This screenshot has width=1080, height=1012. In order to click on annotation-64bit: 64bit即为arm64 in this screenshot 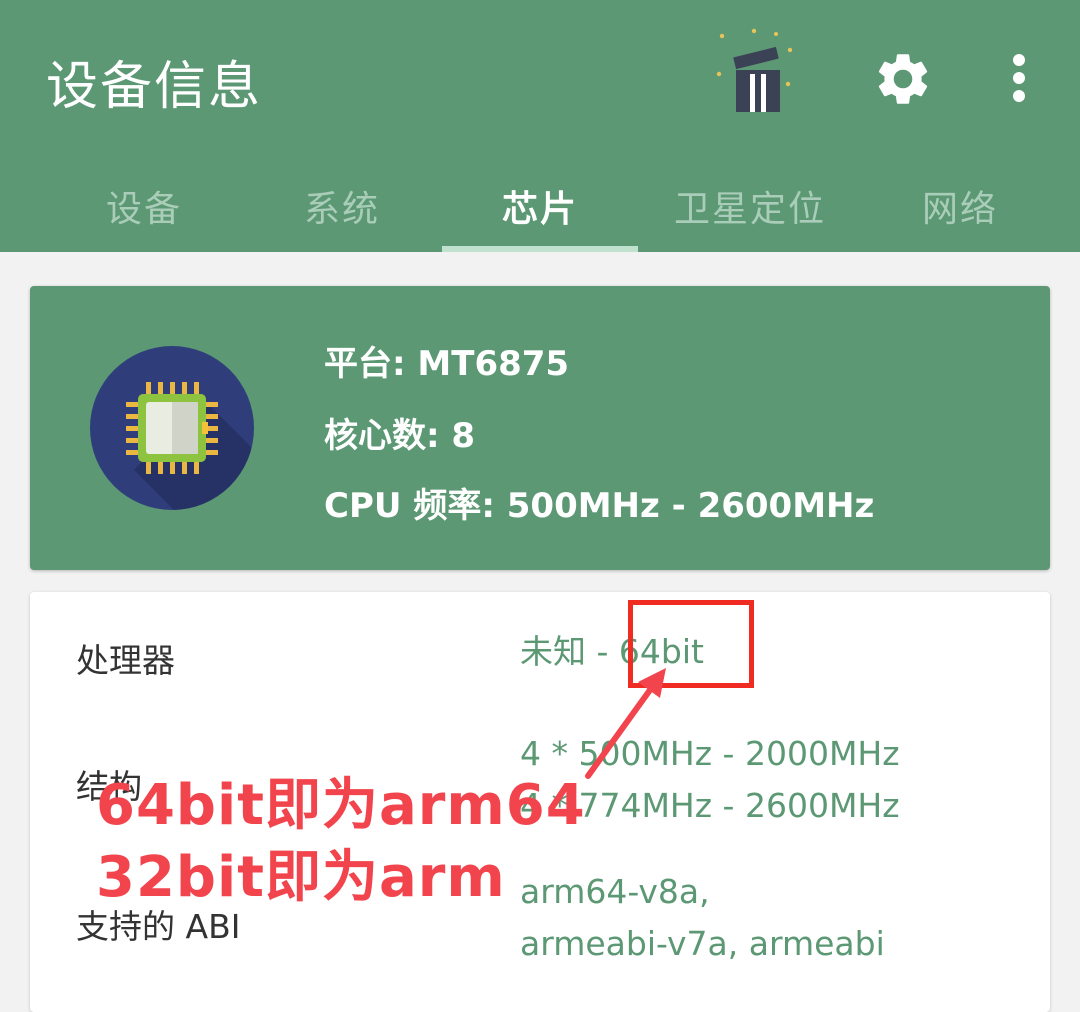, I will do `click(341, 805)`.